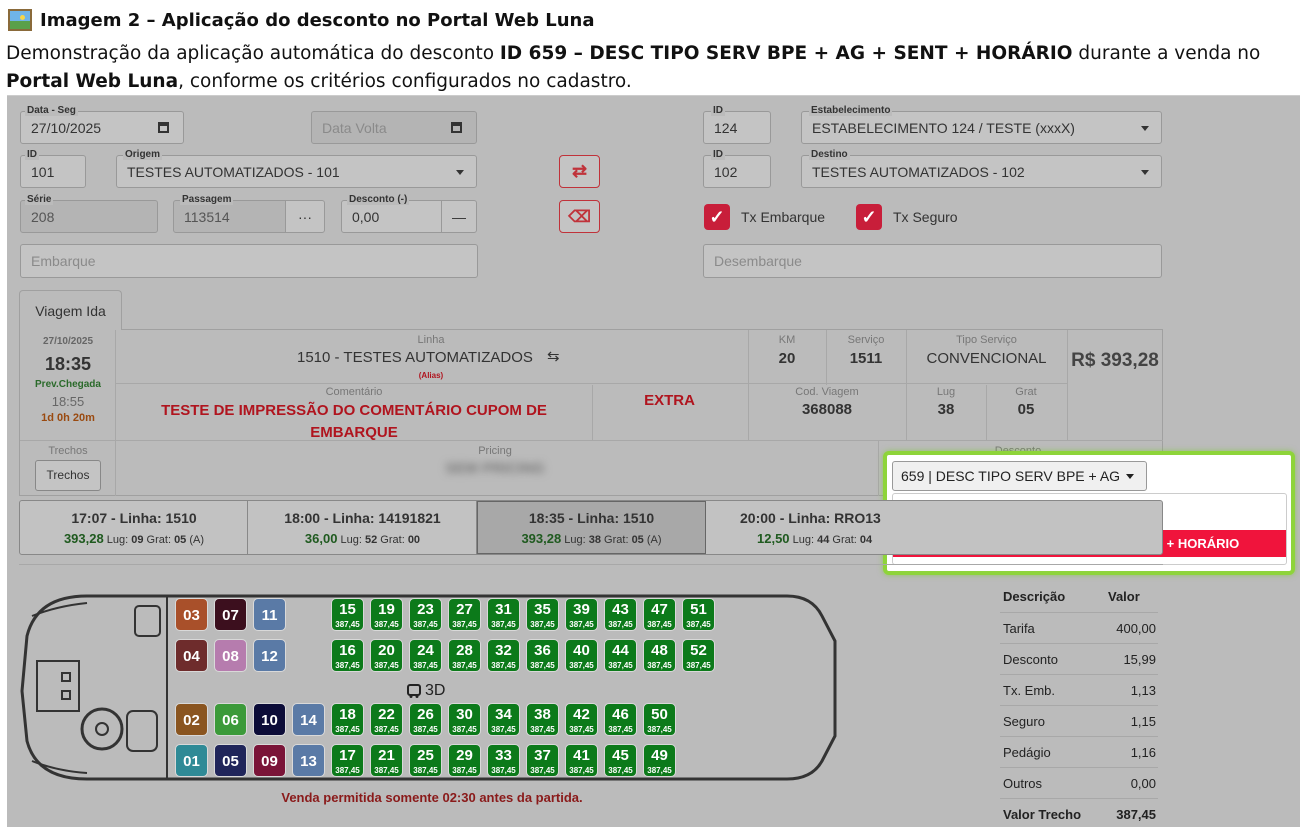 This screenshot has width=1306, height=827. I want to click on seat-02: 02, so click(191, 719).